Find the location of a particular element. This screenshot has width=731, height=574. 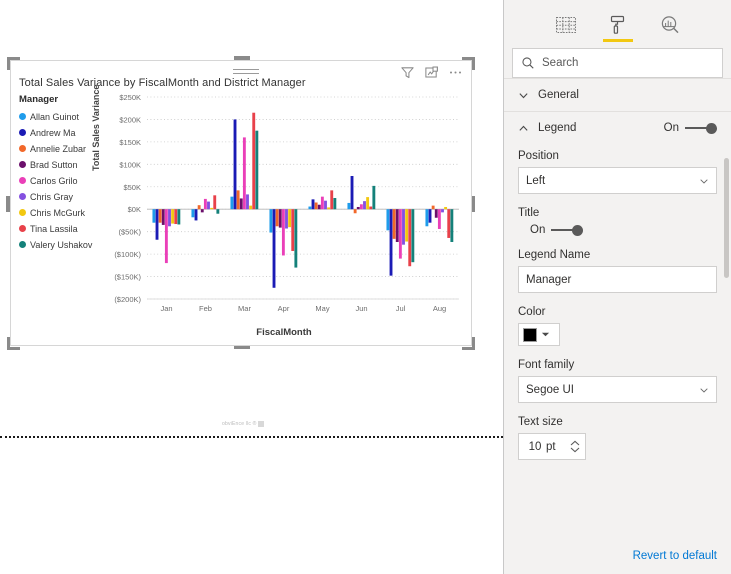

legend-item: Carlos Grilo is located at coordinates (62, 181).